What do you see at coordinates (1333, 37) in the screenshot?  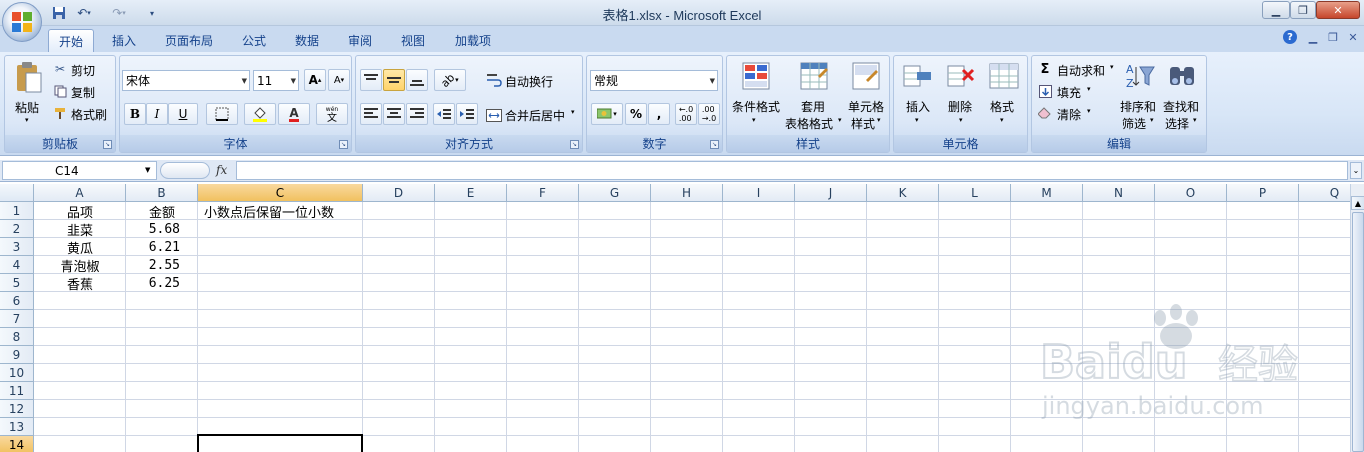 I see `ribbon-restore-icon: ❐` at bounding box center [1333, 37].